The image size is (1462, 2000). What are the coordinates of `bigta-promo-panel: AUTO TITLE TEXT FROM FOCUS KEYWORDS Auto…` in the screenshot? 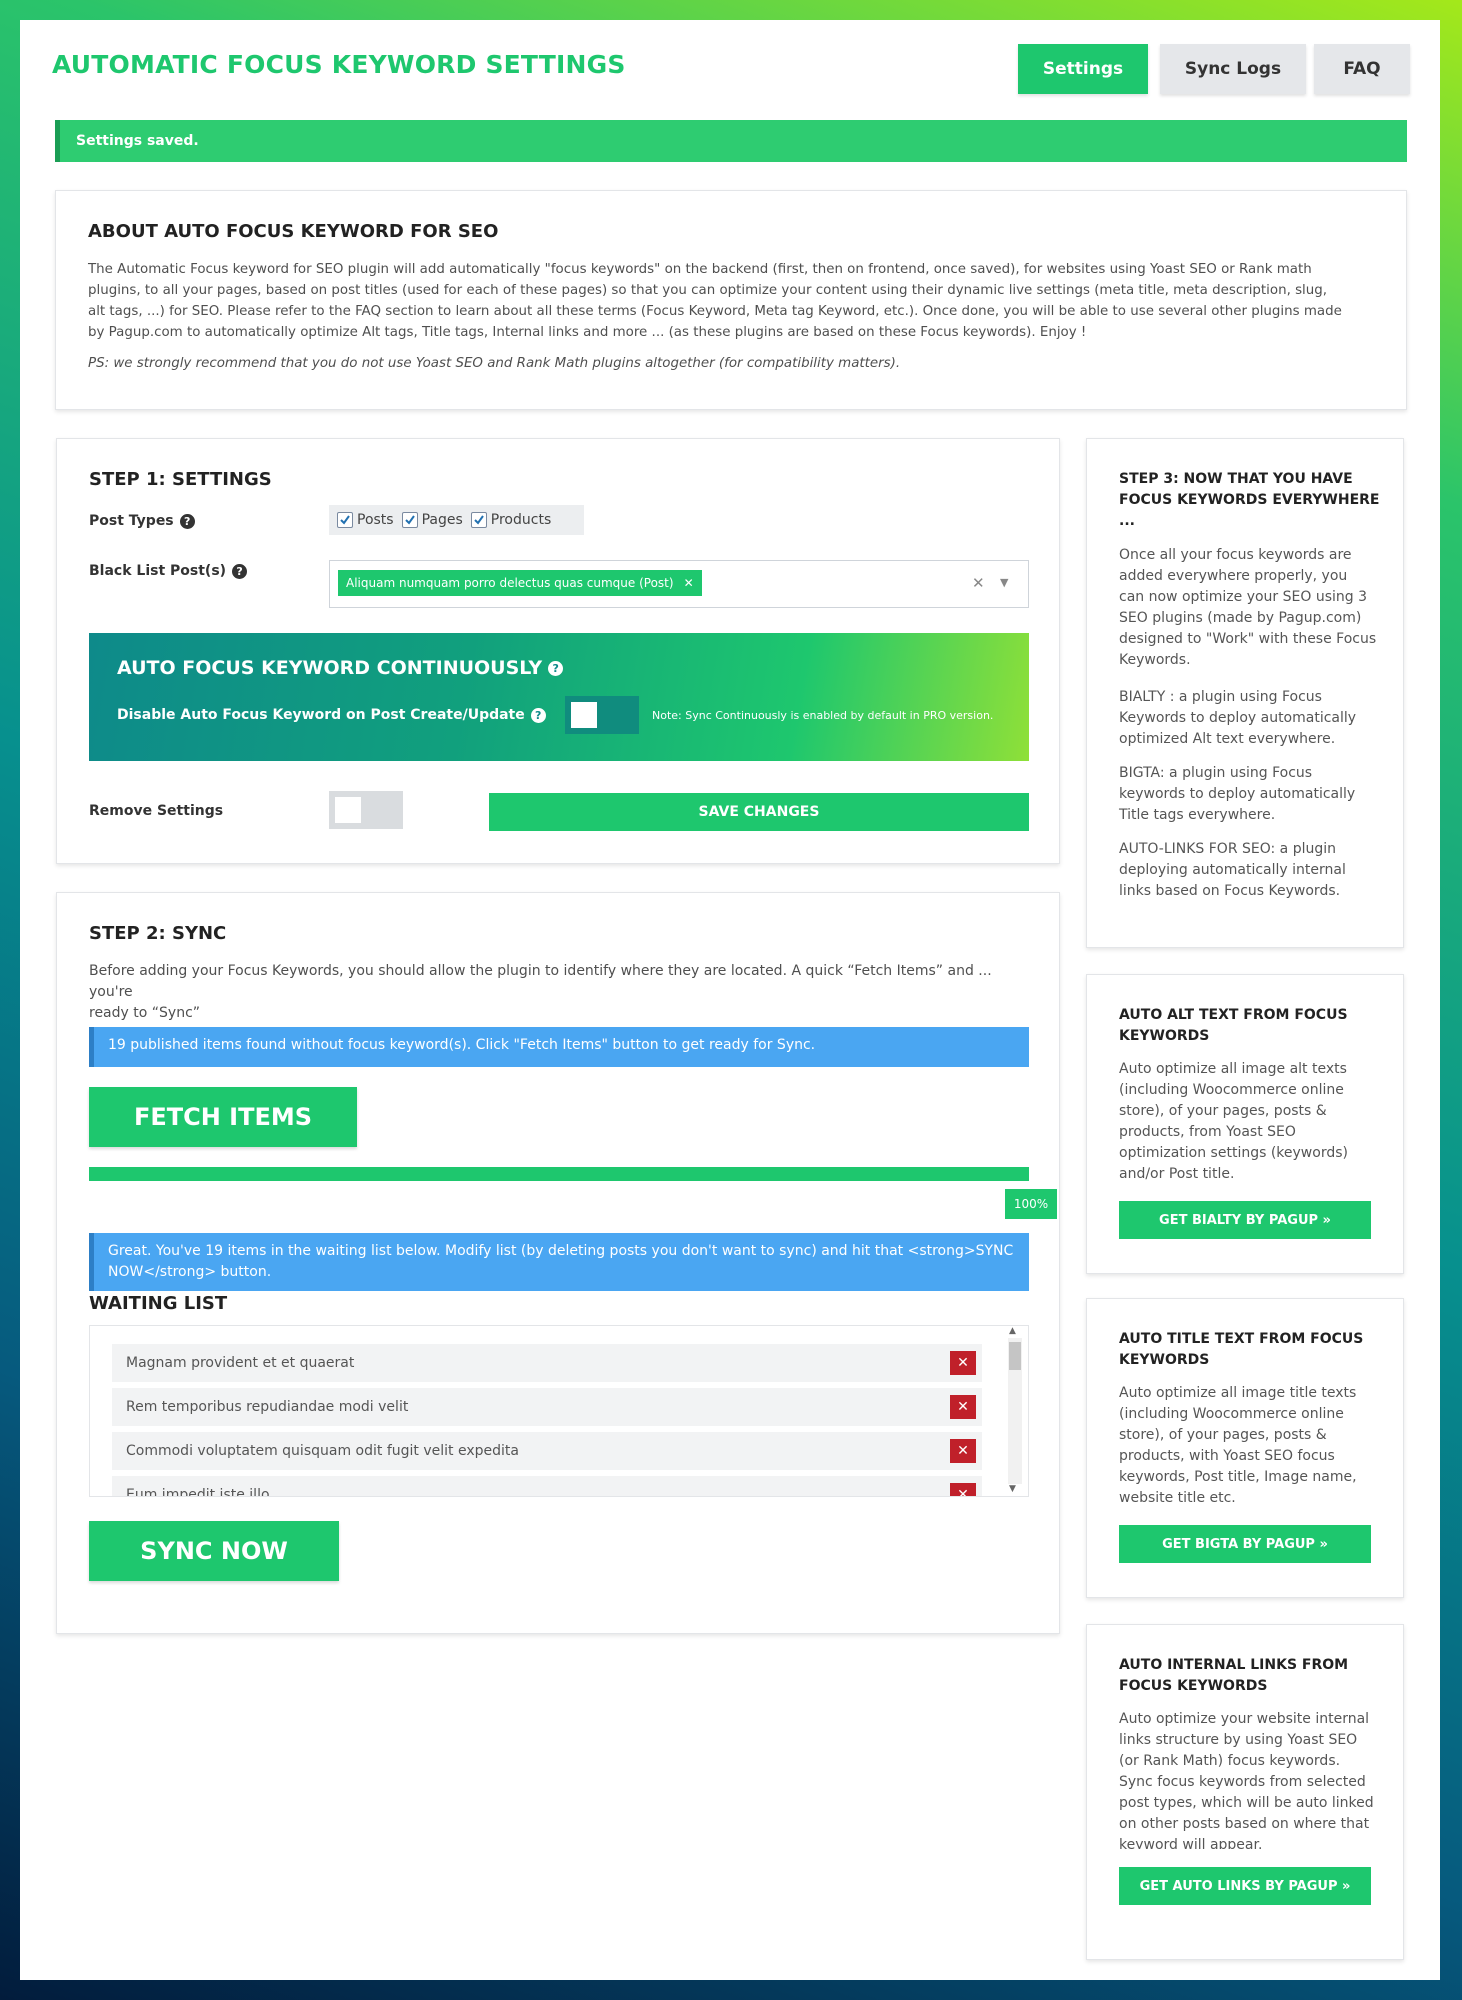 It's located at (1245, 1448).